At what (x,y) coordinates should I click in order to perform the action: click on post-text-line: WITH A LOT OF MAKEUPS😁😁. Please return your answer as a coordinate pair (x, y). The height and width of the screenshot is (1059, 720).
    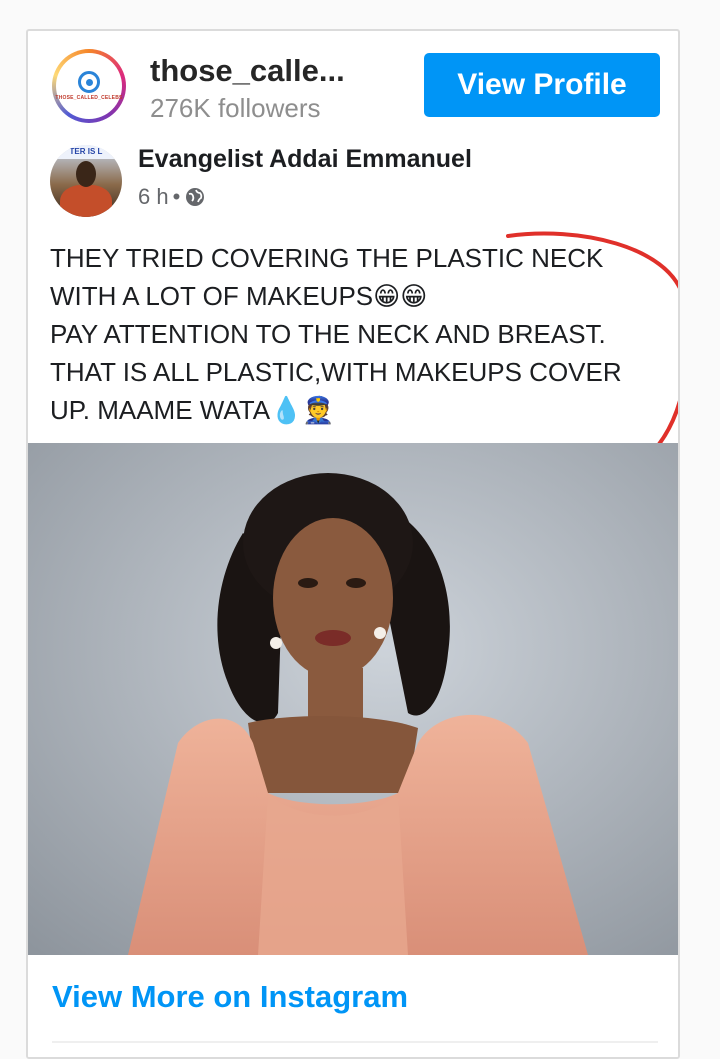
    Looking at the image, I should click on (239, 296).